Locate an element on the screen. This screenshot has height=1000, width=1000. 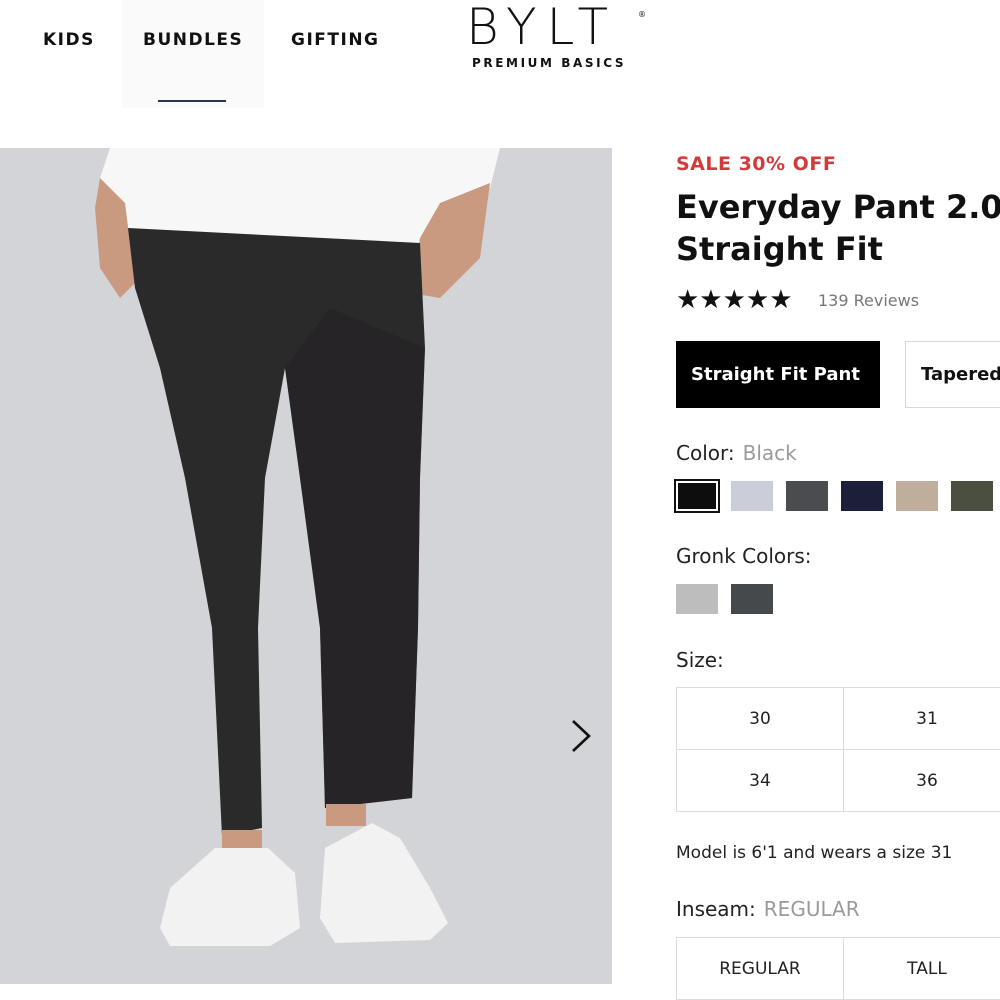
inseam-label: Inseam: is located at coordinates (716, 909).